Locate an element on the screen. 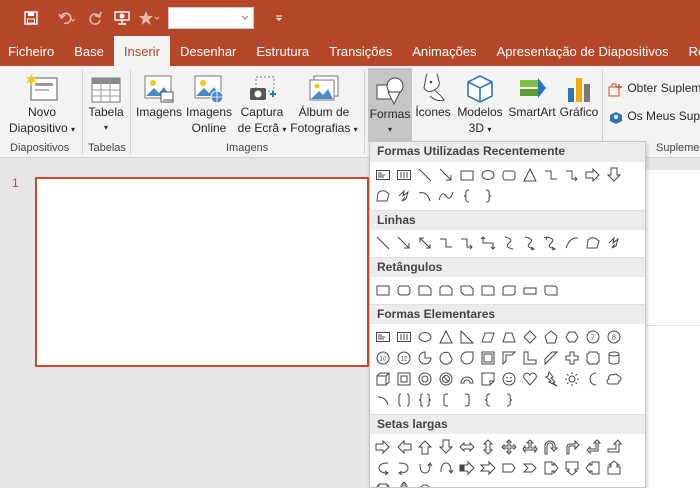  shape-r9-icon is located at coordinates (551, 290).